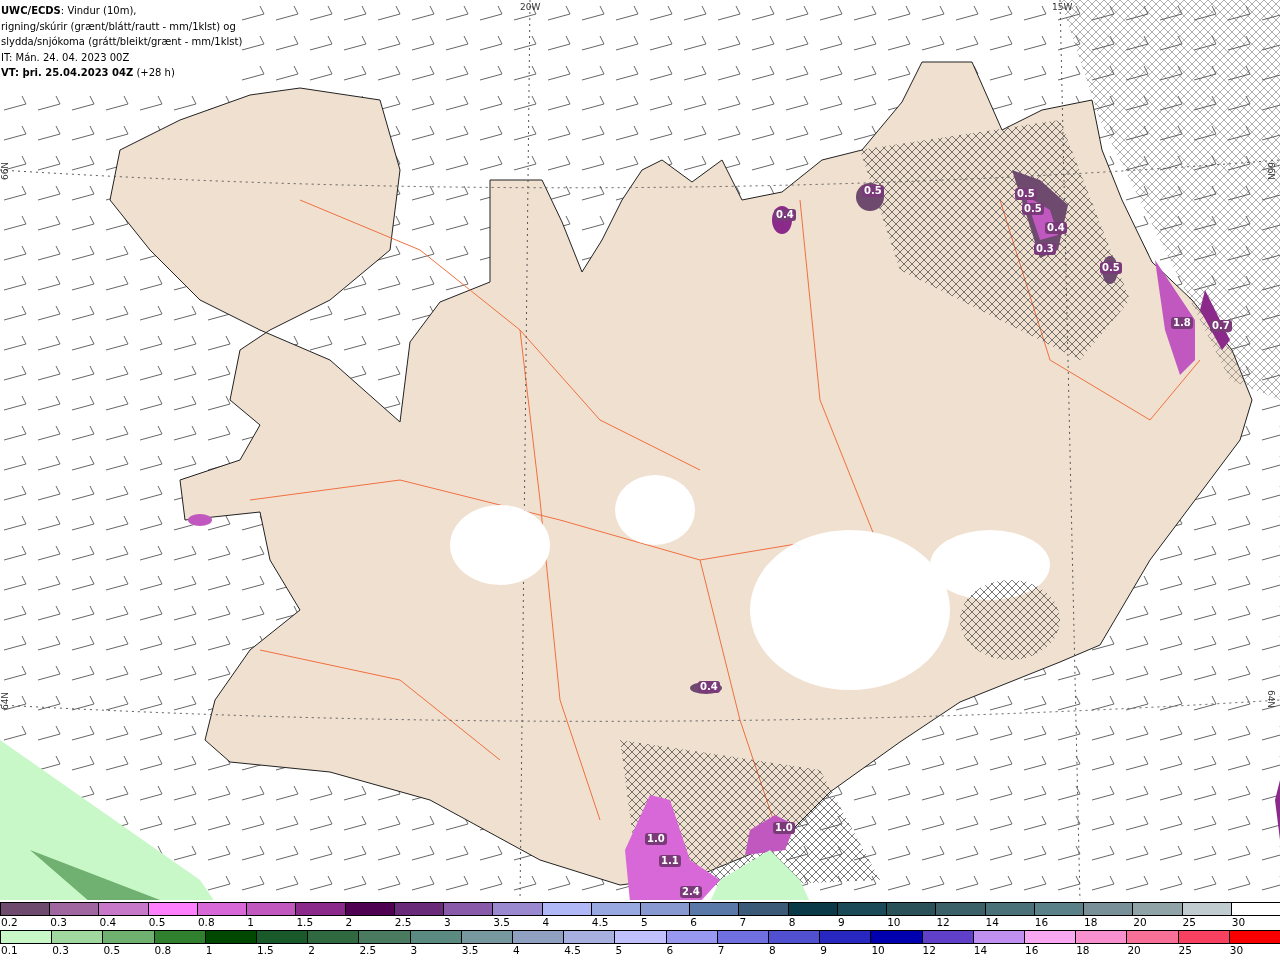 Image resolution: width=1280 pixels, height=960 pixels. I want to click on value-label: 1.8, so click(1182, 323).